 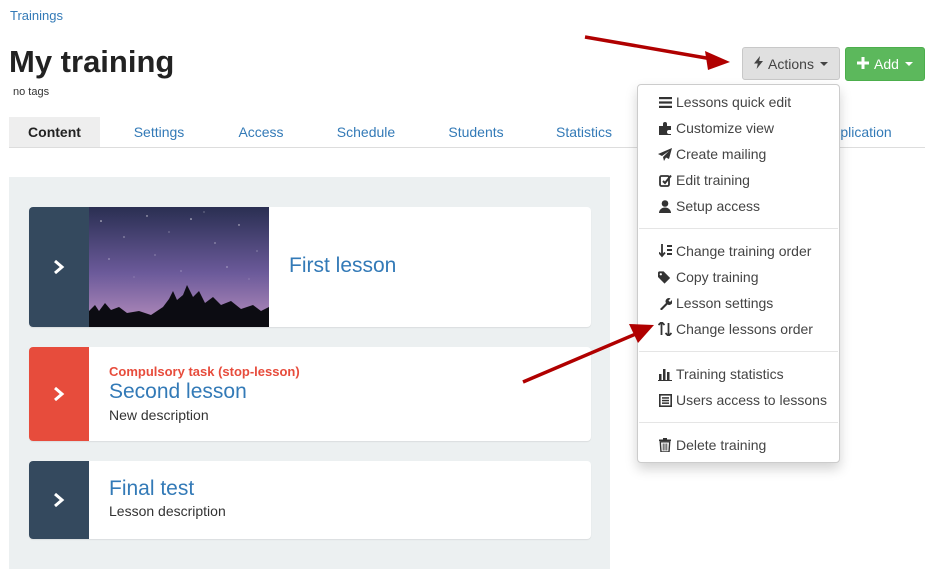 I want to click on tab-schedule: Schedule, so click(x=366, y=132).